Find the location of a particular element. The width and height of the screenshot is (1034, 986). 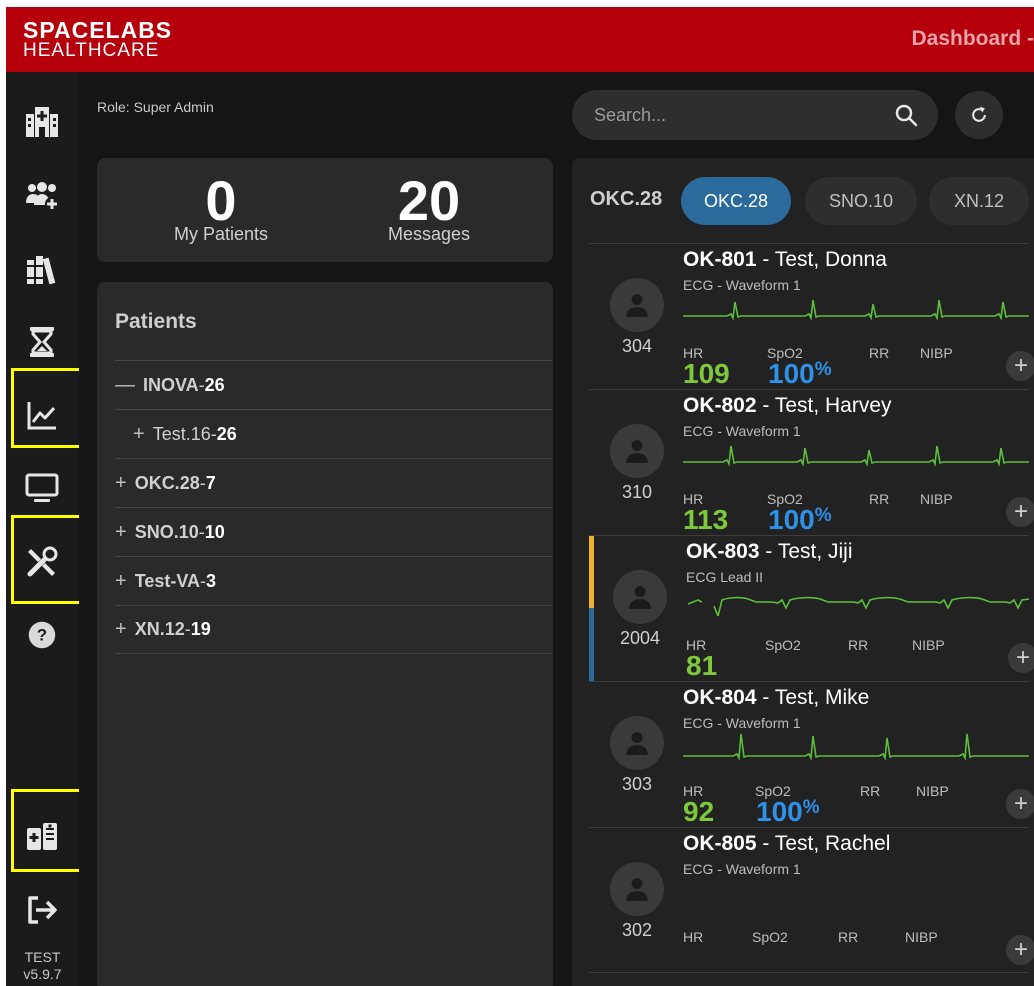

patient-name: OK-805 - Test, Rachel is located at coordinates (787, 843).